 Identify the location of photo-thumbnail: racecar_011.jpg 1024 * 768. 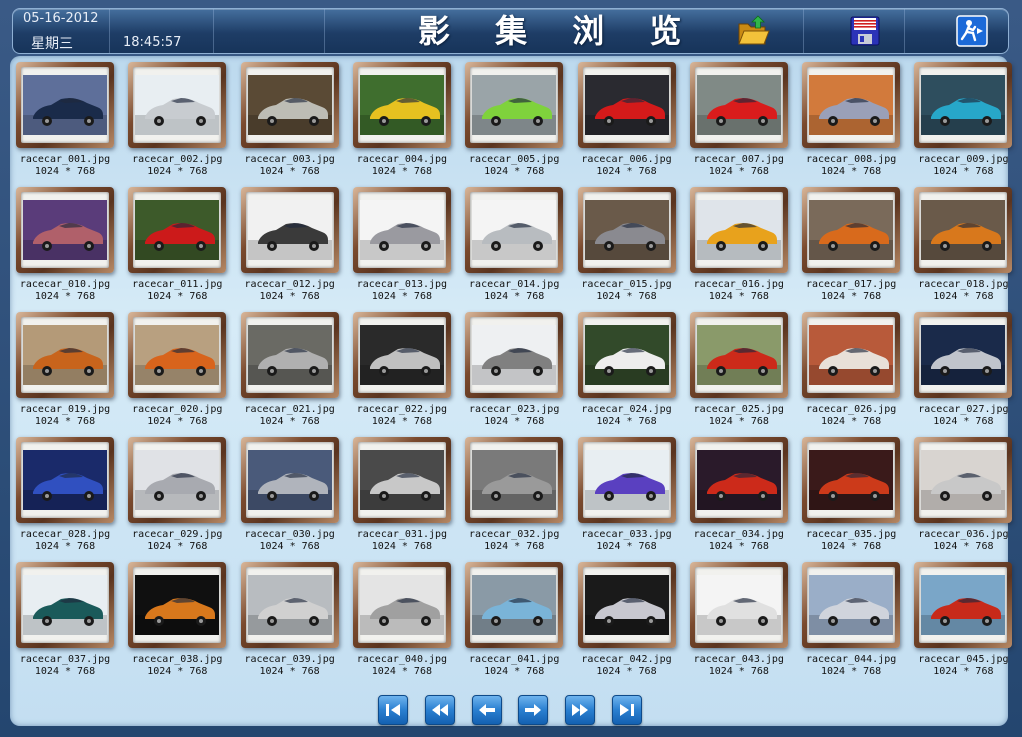
(177, 244).